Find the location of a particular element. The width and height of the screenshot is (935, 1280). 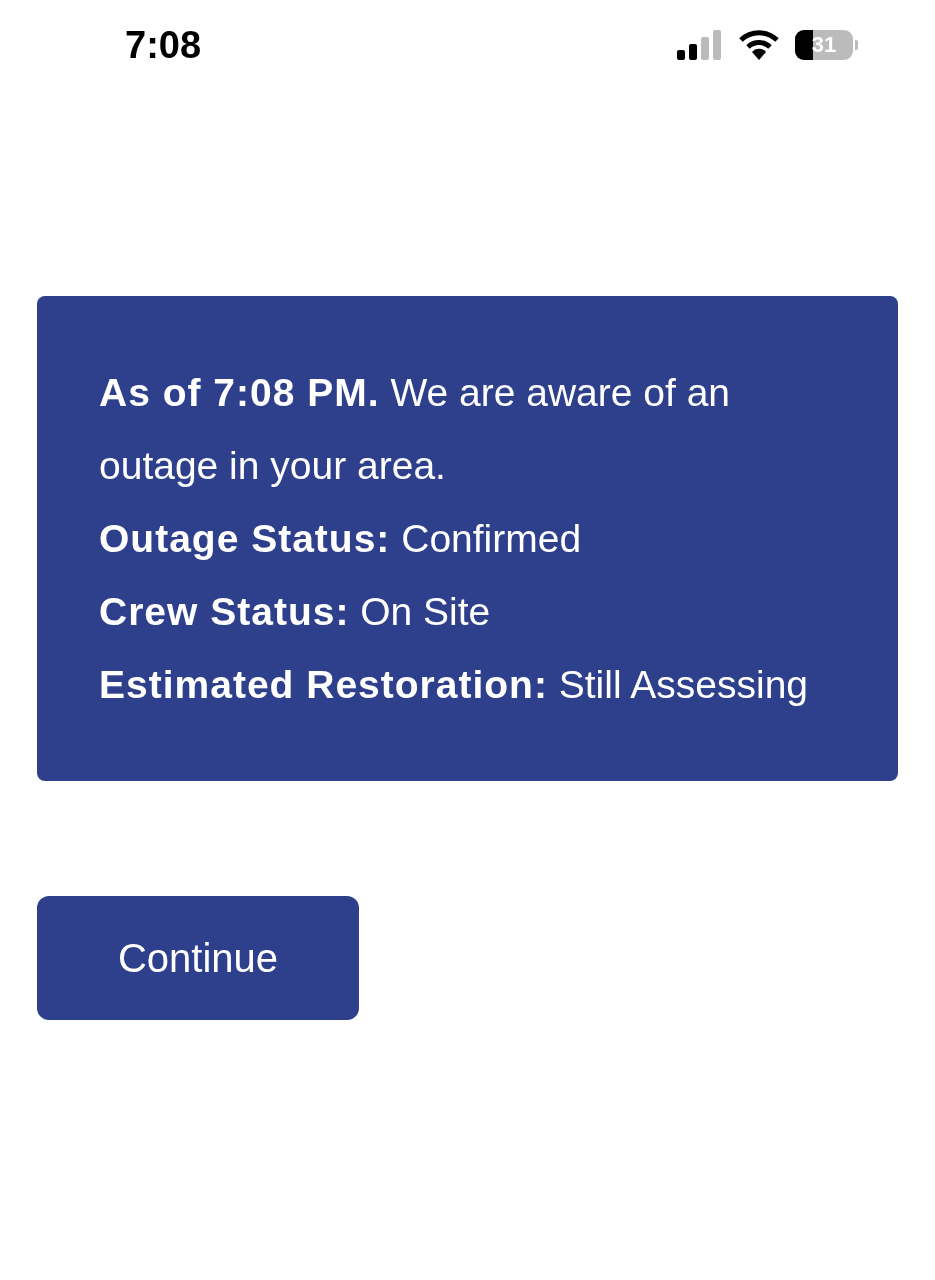

wifi-icon is located at coordinates (759, 45).